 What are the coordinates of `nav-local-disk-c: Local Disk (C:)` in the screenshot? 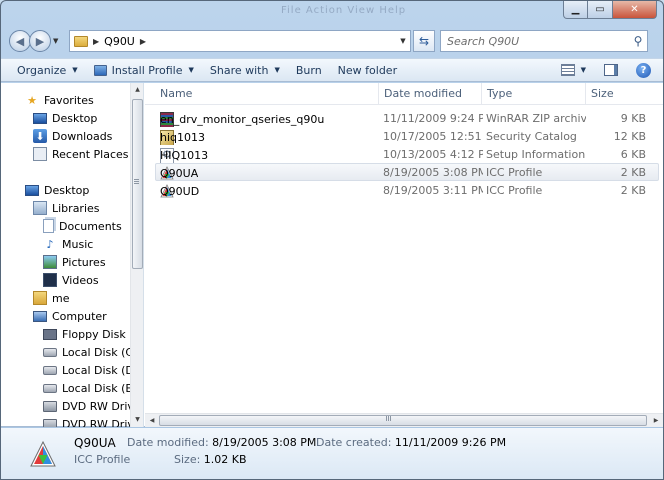 It's located at (92, 352).